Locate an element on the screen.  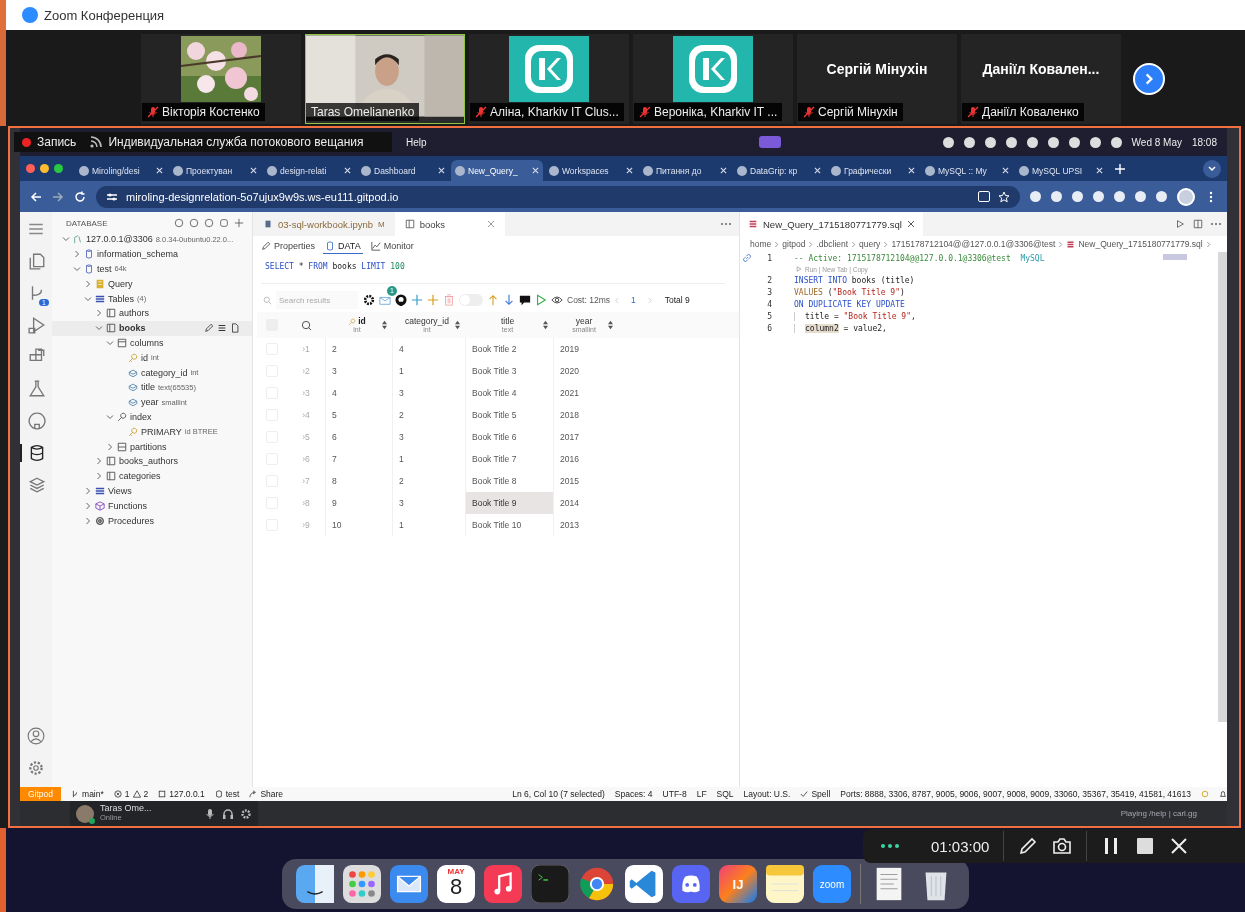
browser-tab: Графически is located at coordinates (873, 170).